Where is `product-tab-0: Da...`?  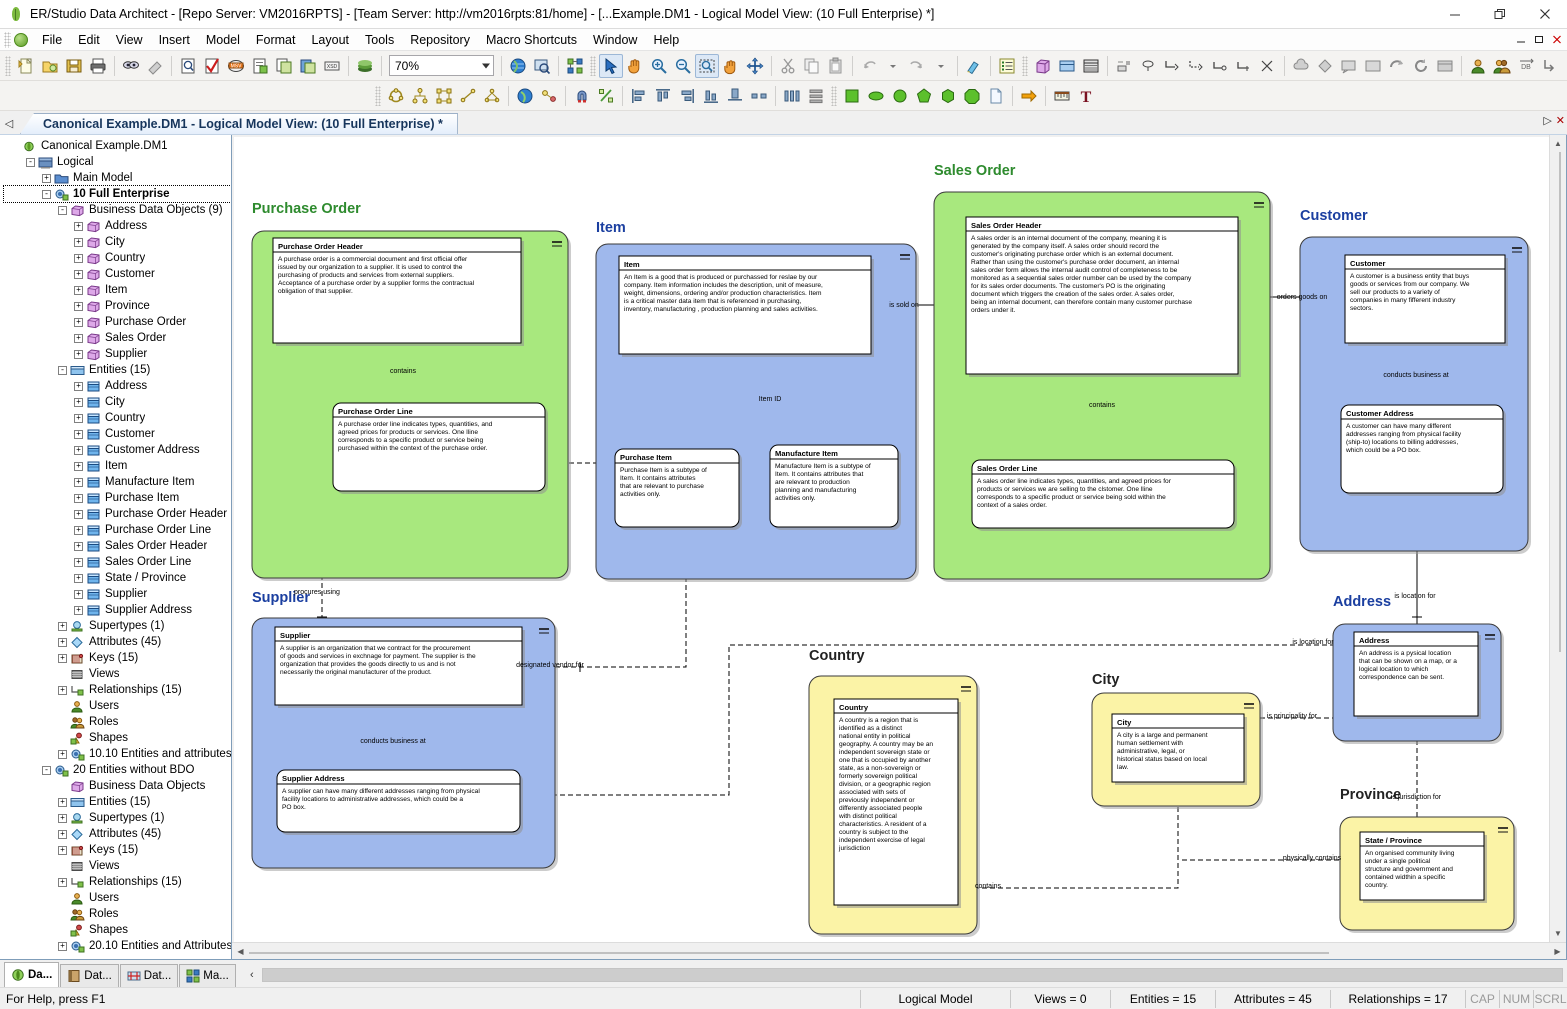 product-tab-0: Da... is located at coordinates (32, 974).